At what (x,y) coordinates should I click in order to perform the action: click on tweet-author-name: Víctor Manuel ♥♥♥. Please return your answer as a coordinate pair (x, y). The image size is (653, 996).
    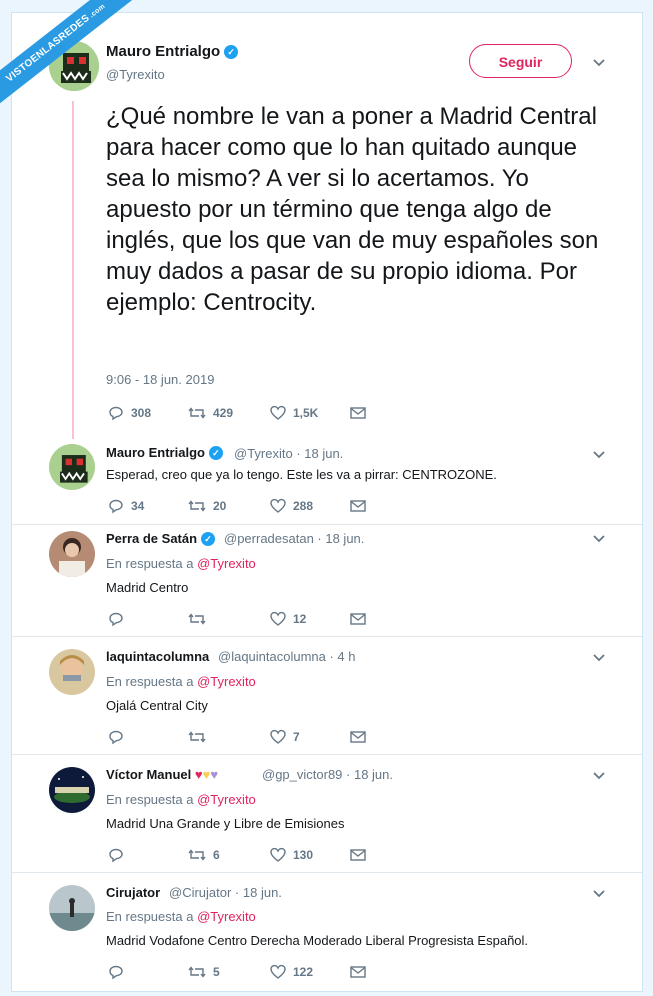
    Looking at the image, I should click on (162, 774).